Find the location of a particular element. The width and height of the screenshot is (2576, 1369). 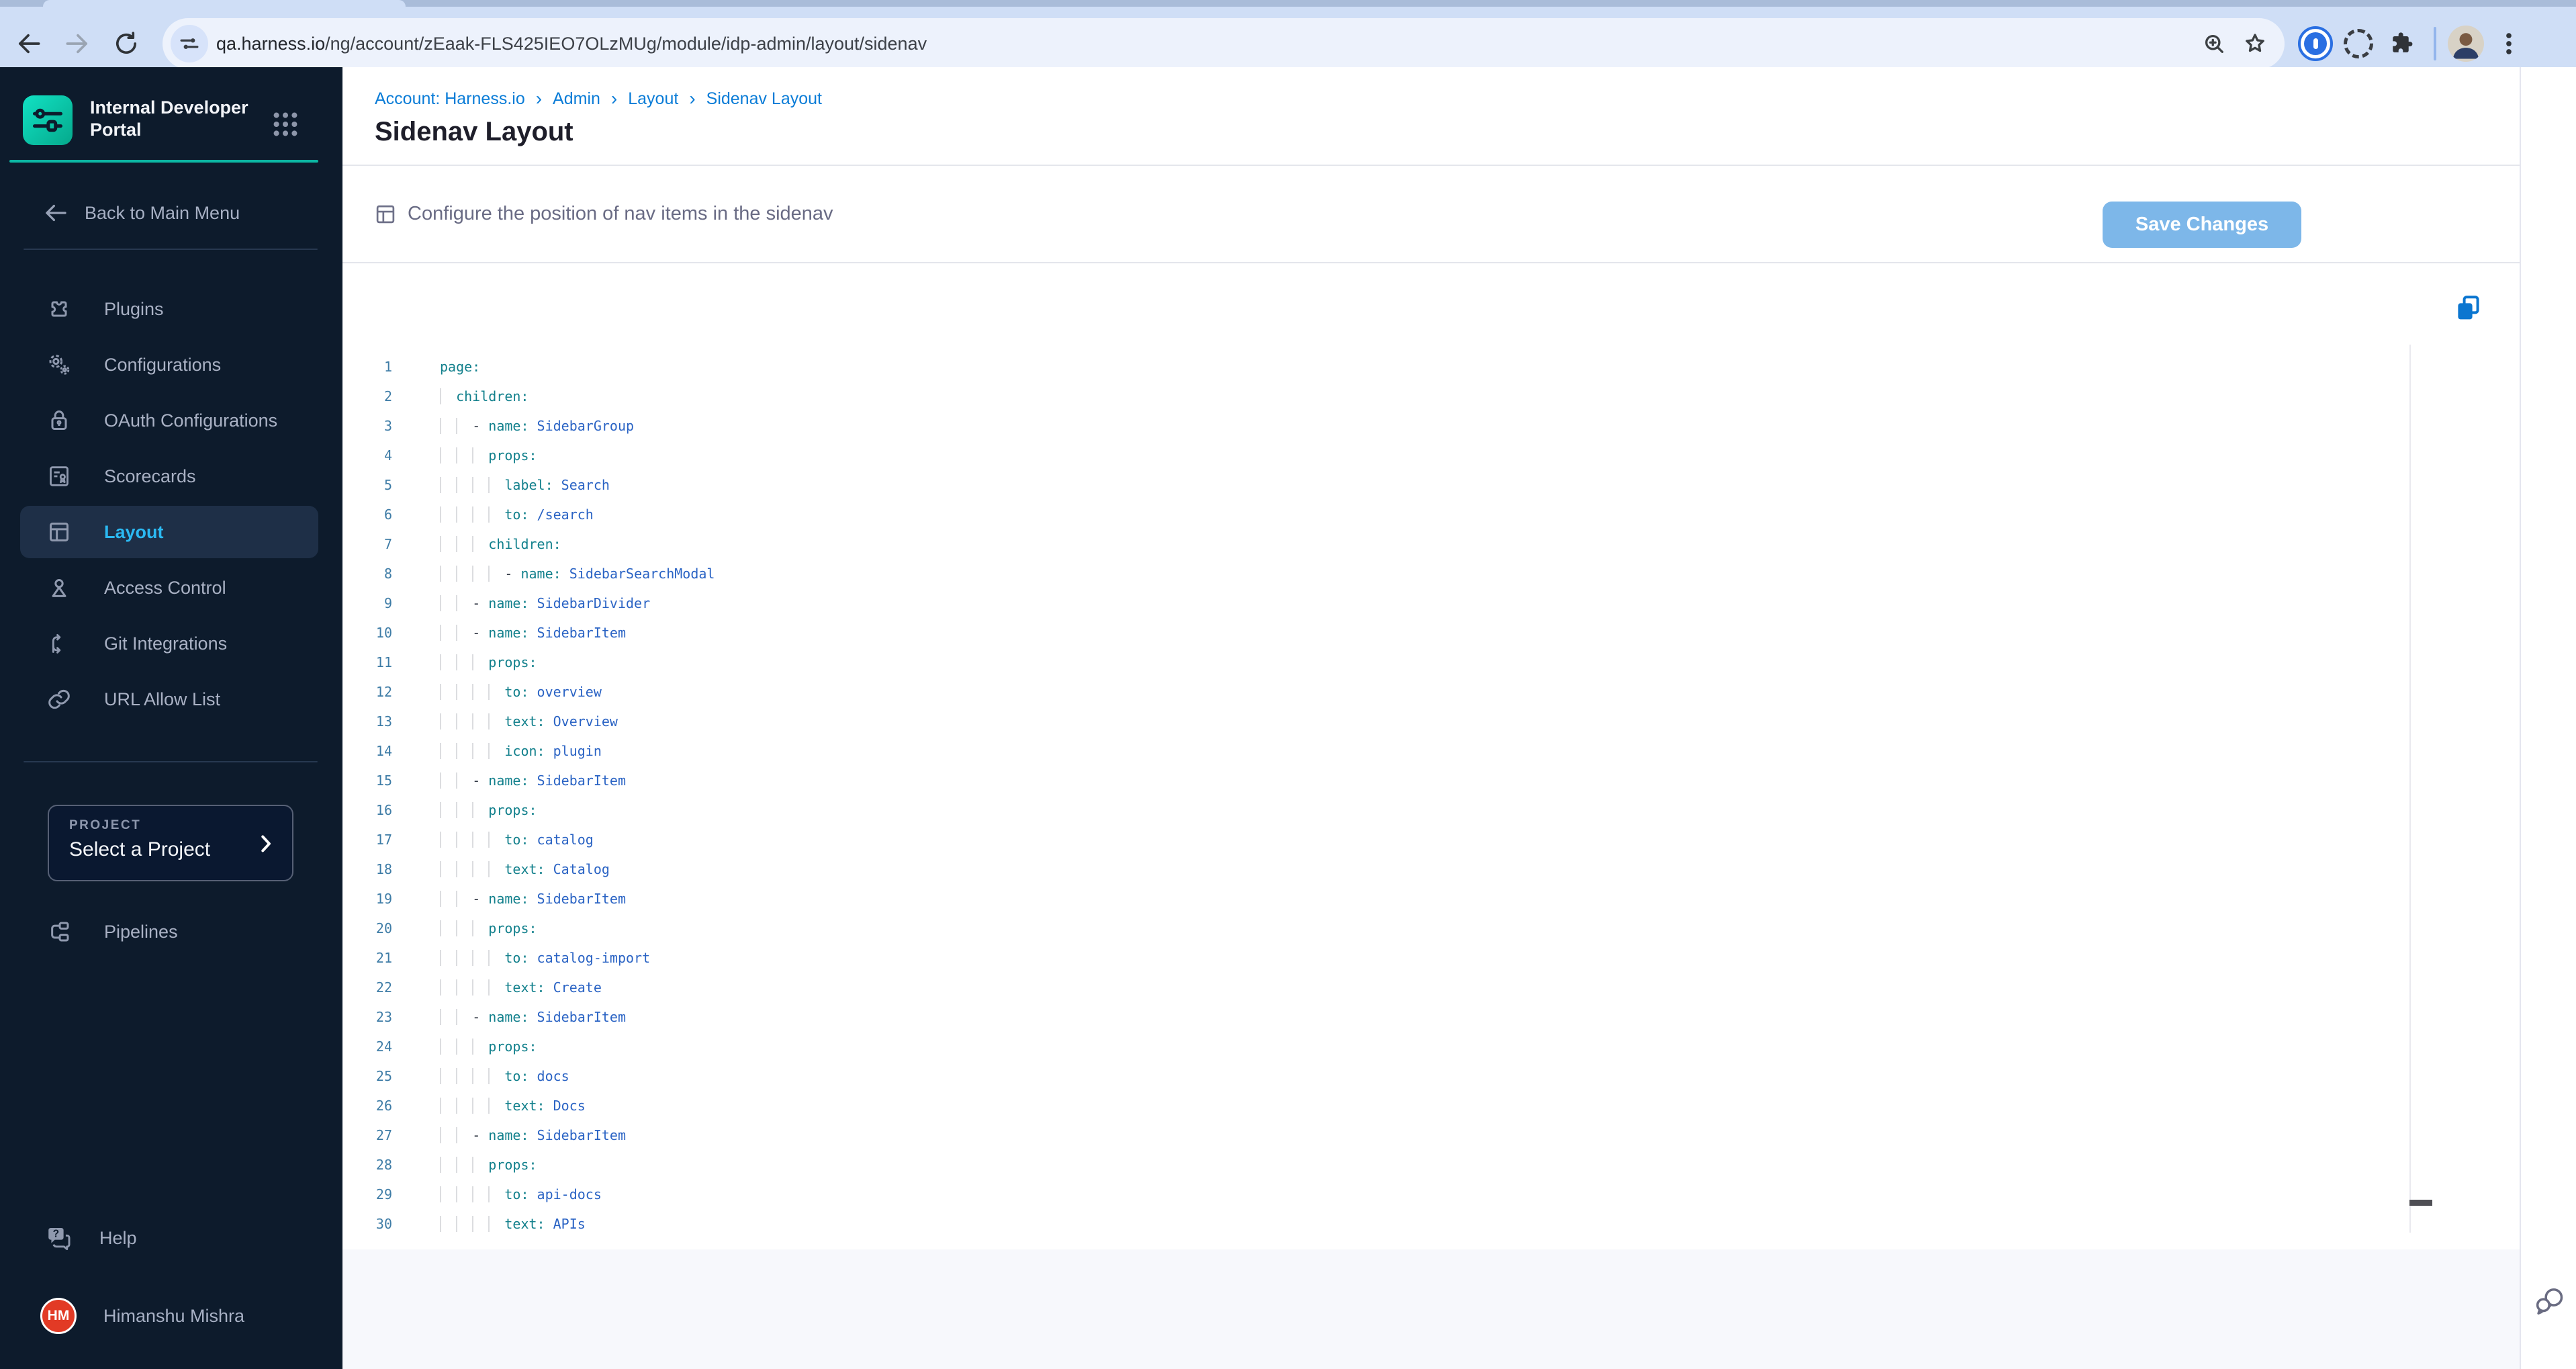

right-strip is located at coordinates (2548, 718).